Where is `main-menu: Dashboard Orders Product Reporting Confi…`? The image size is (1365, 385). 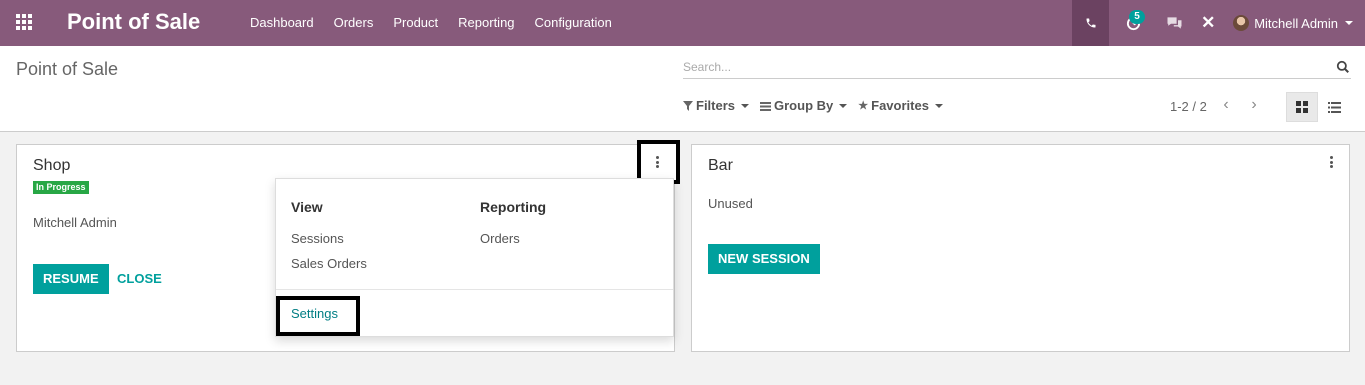 main-menu: Dashboard Orders Product Reporting Confi… is located at coordinates (431, 23).